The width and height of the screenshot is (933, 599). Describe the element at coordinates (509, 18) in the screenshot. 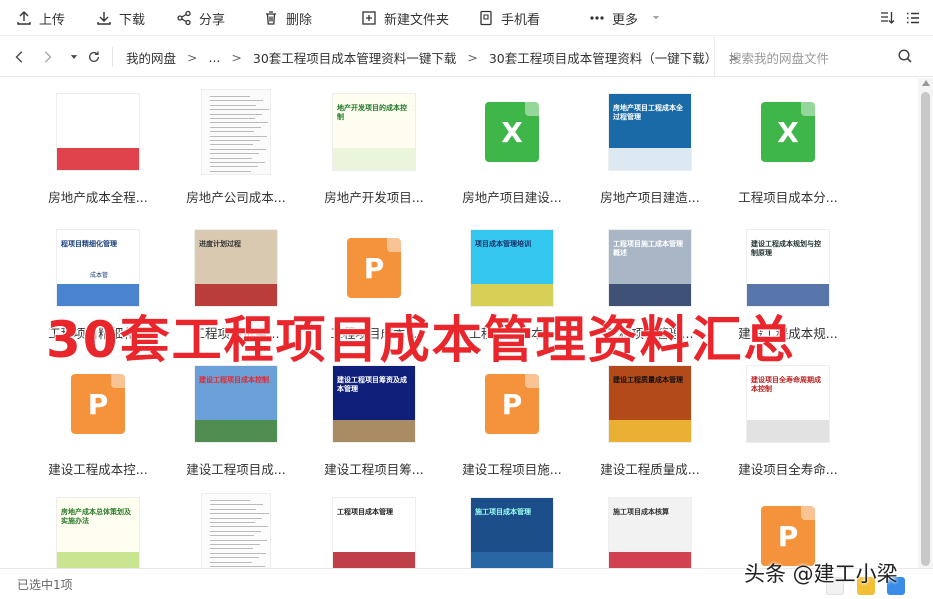

I see `phone-view-button: 手机看` at that location.